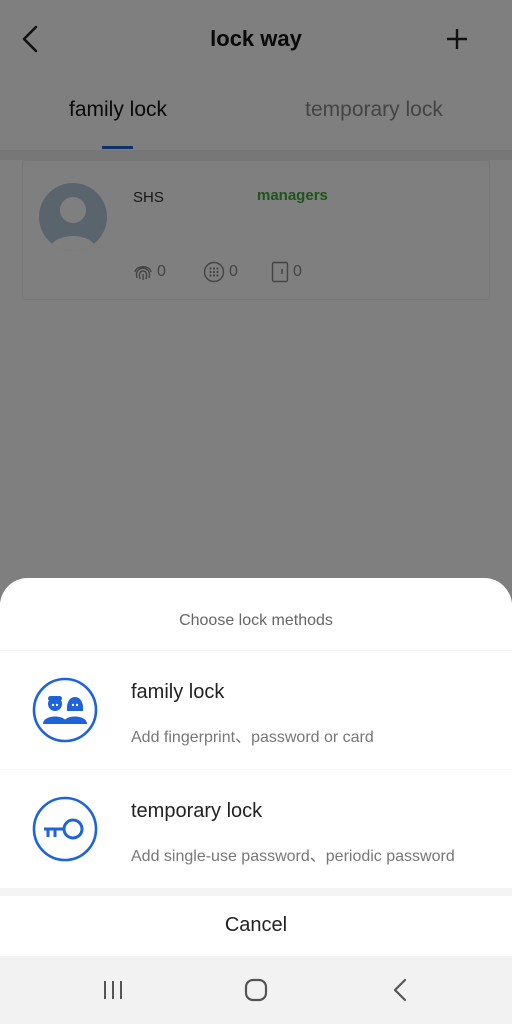 The image size is (512, 1024). I want to click on system-back-button, so click(400, 990).